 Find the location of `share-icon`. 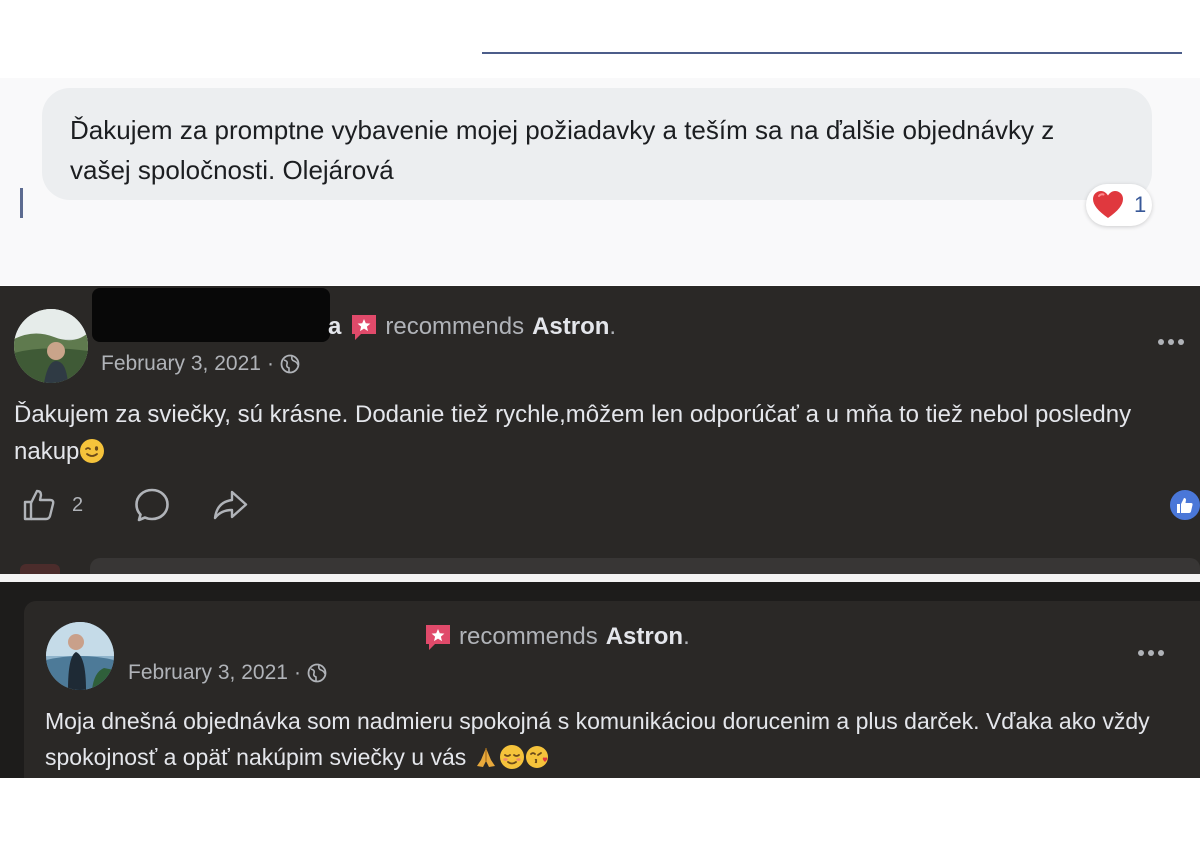

share-icon is located at coordinates (230, 505).